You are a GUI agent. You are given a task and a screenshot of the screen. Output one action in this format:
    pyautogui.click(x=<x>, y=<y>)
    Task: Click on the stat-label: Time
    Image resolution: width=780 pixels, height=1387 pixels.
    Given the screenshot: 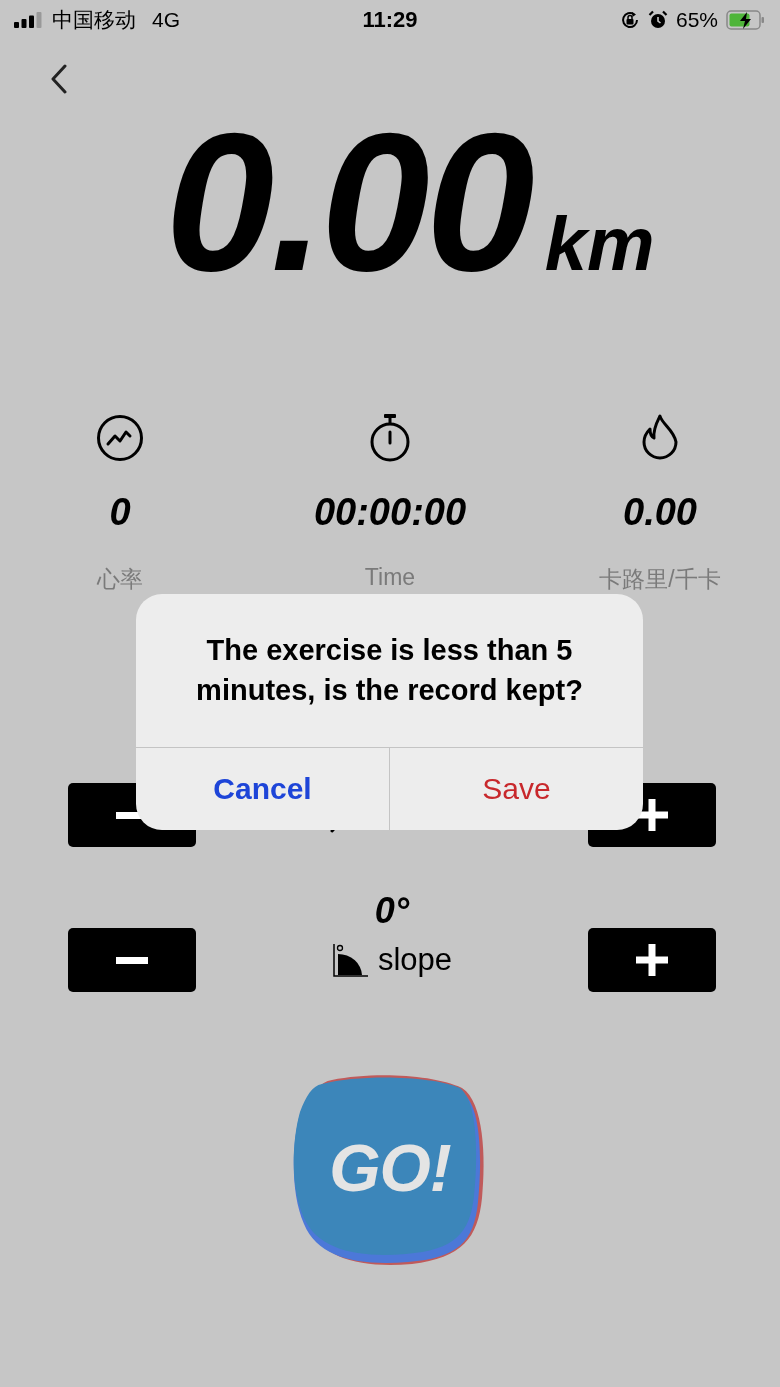 What is the action you would take?
    pyautogui.click(x=390, y=577)
    